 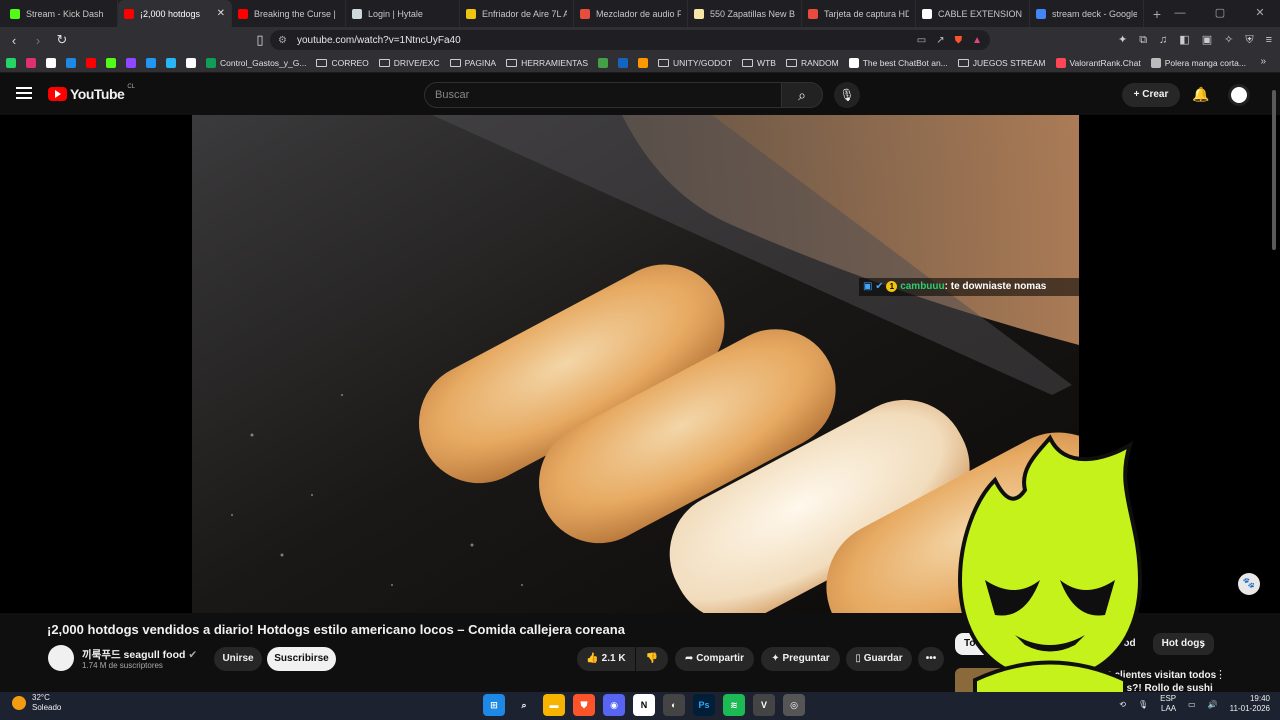 What do you see at coordinates (61, 13) in the screenshot?
I see `browser-tab: Stream - Kick Dash` at bounding box center [61, 13].